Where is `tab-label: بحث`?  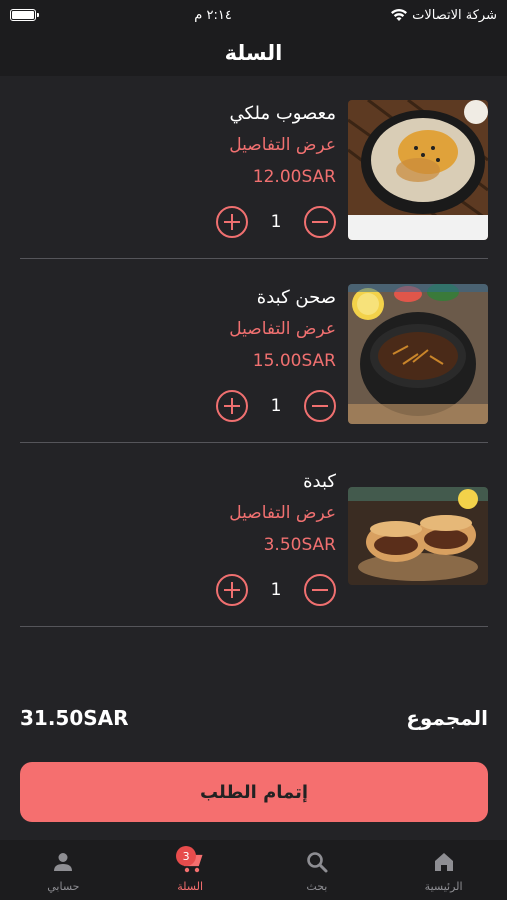
tab-label: بحث is located at coordinates (317, 886).